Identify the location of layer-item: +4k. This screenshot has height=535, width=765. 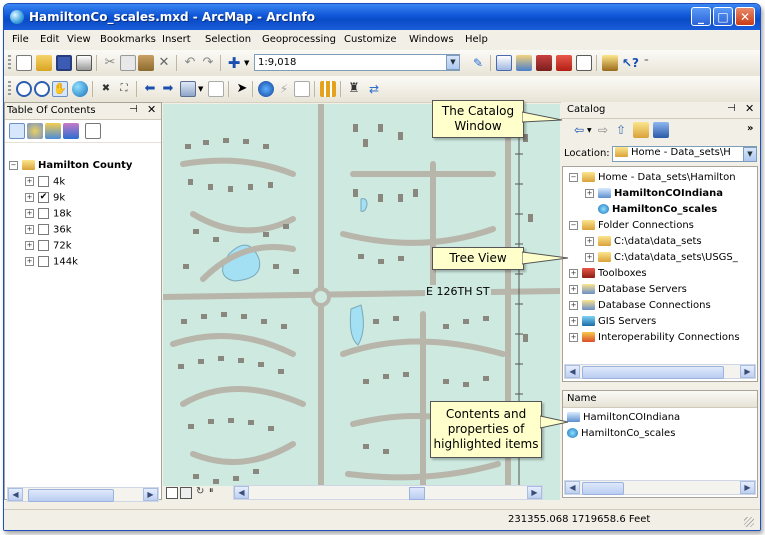
(45, 182).